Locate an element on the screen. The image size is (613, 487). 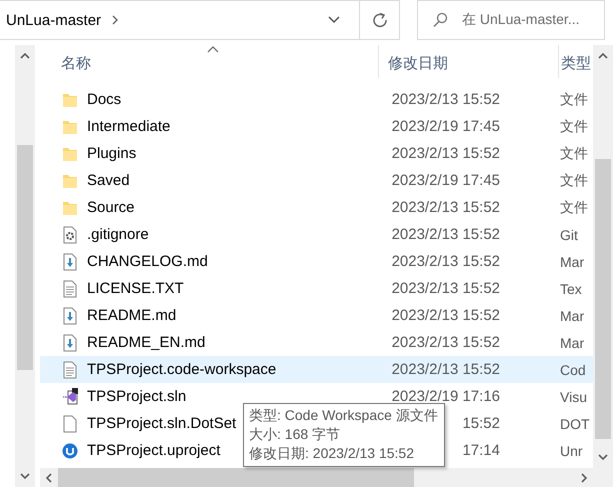
modified-date: 17:14 is located at coordinates (481, 450).